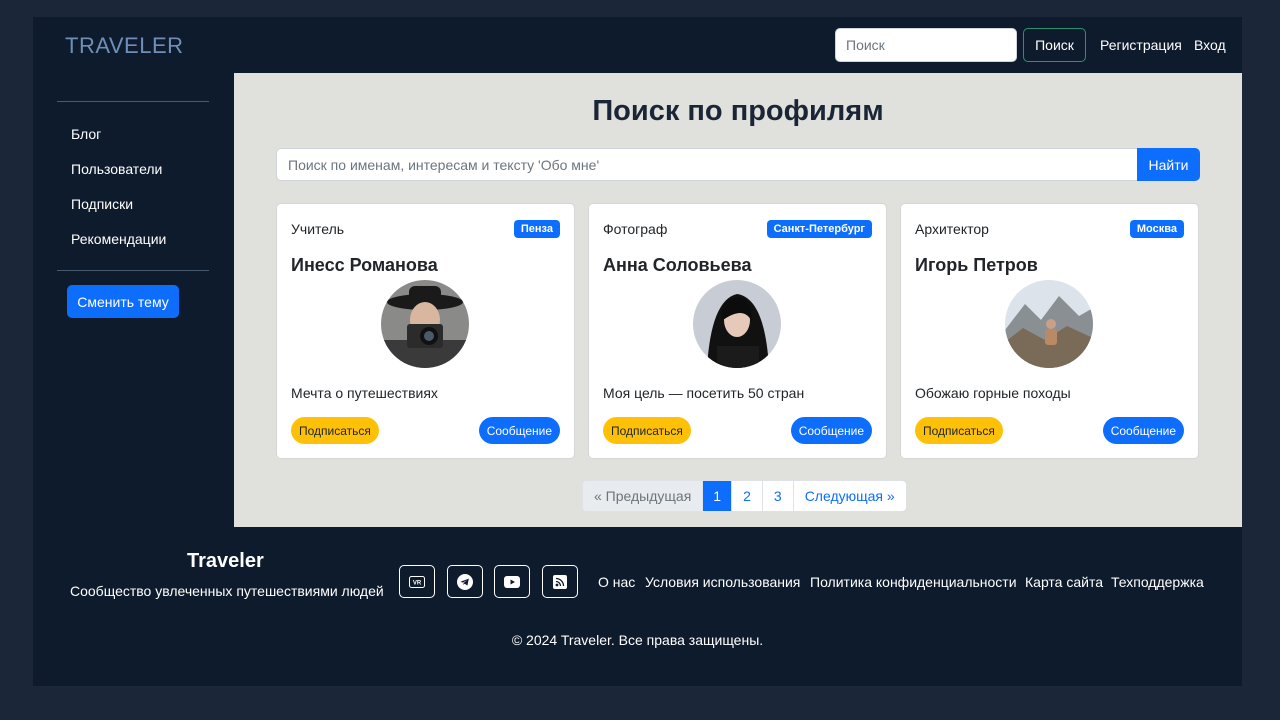 The width and height of the screenshot is (1280, 720). What do you see at coordinates (778, 496) in the screenshot?
I see `pagination-page-3: 3` at bounding box center [778, 496].